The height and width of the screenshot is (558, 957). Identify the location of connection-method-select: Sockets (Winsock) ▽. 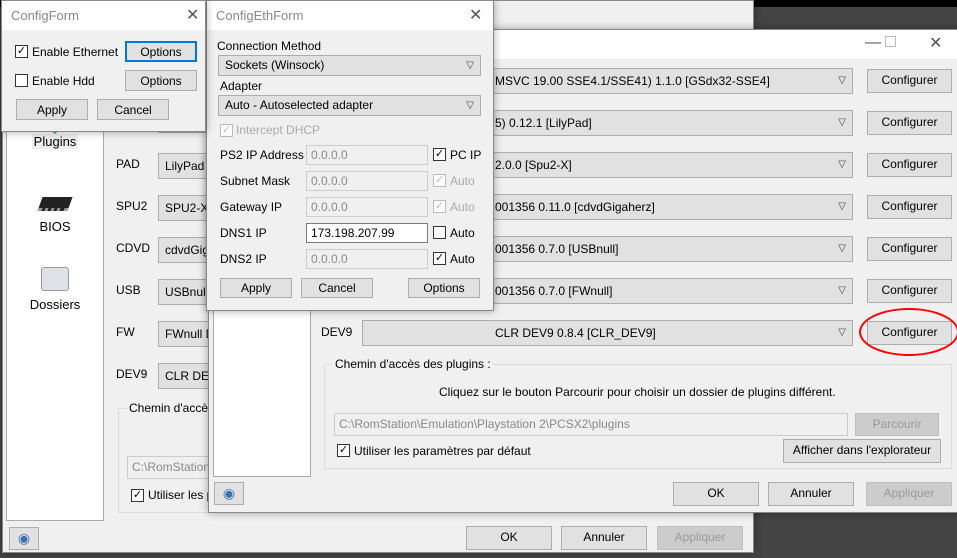
(349, 65).